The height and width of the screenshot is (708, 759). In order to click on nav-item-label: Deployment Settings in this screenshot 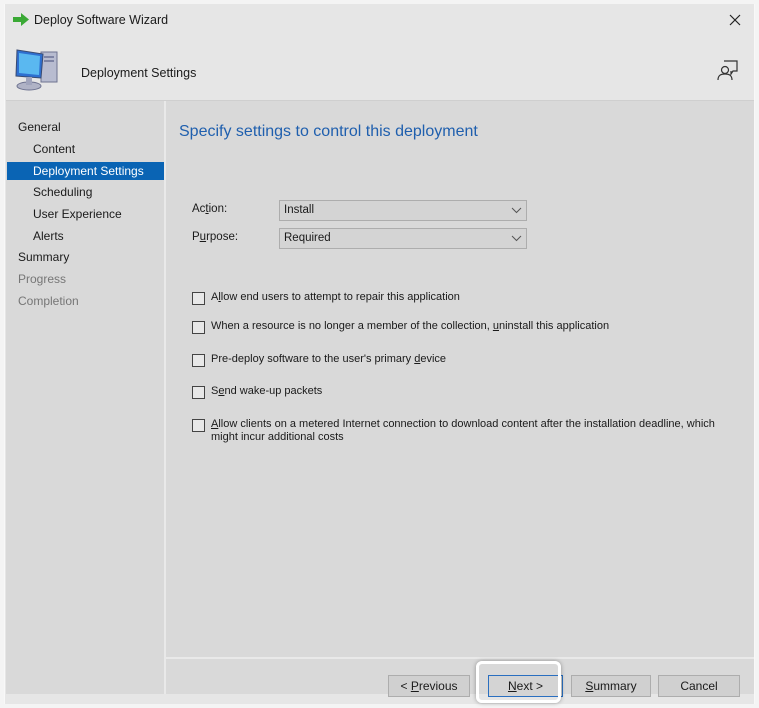, I will do `click(88, 171)`.